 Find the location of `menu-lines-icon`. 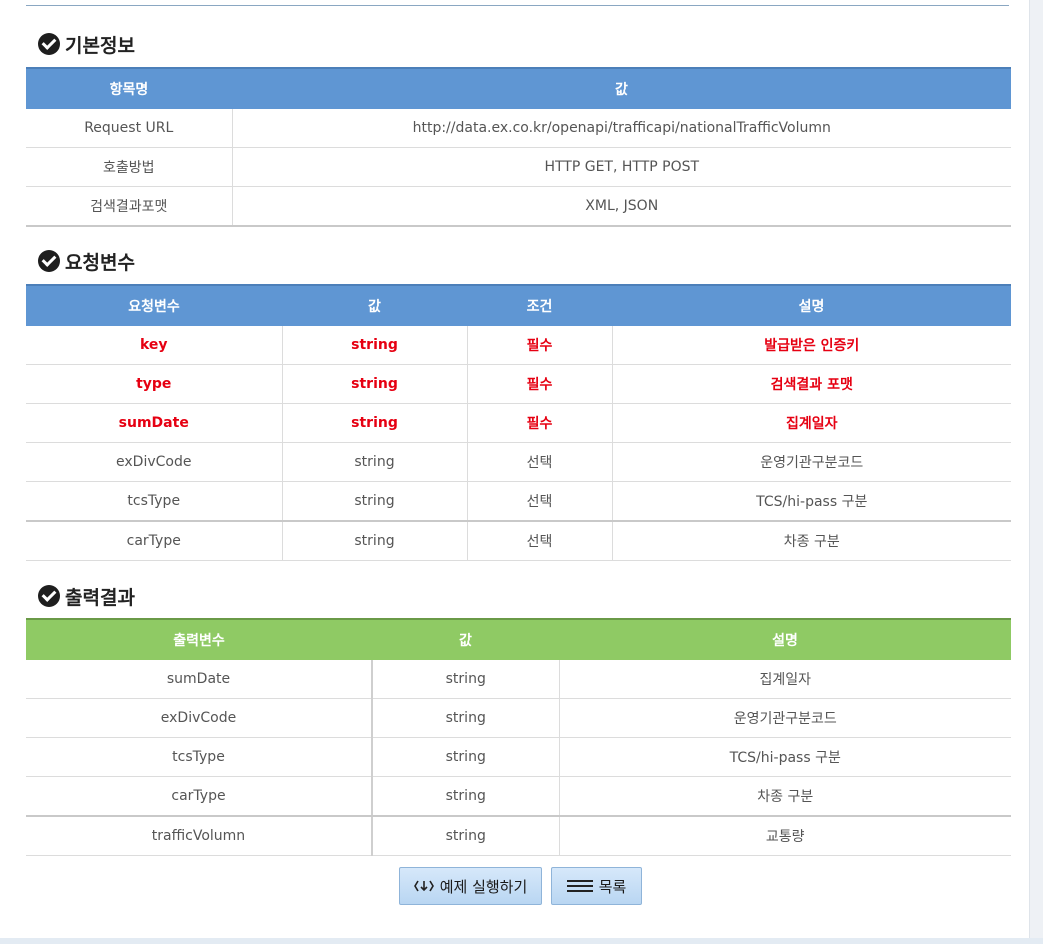

menu-lines-icon is located at coordinates (579, 886).